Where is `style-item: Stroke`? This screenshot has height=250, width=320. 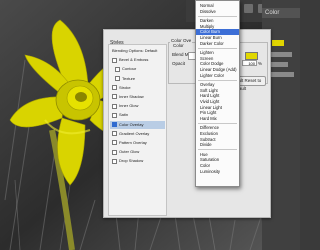
style-item: Stroke is located at coordinates (137, 88).